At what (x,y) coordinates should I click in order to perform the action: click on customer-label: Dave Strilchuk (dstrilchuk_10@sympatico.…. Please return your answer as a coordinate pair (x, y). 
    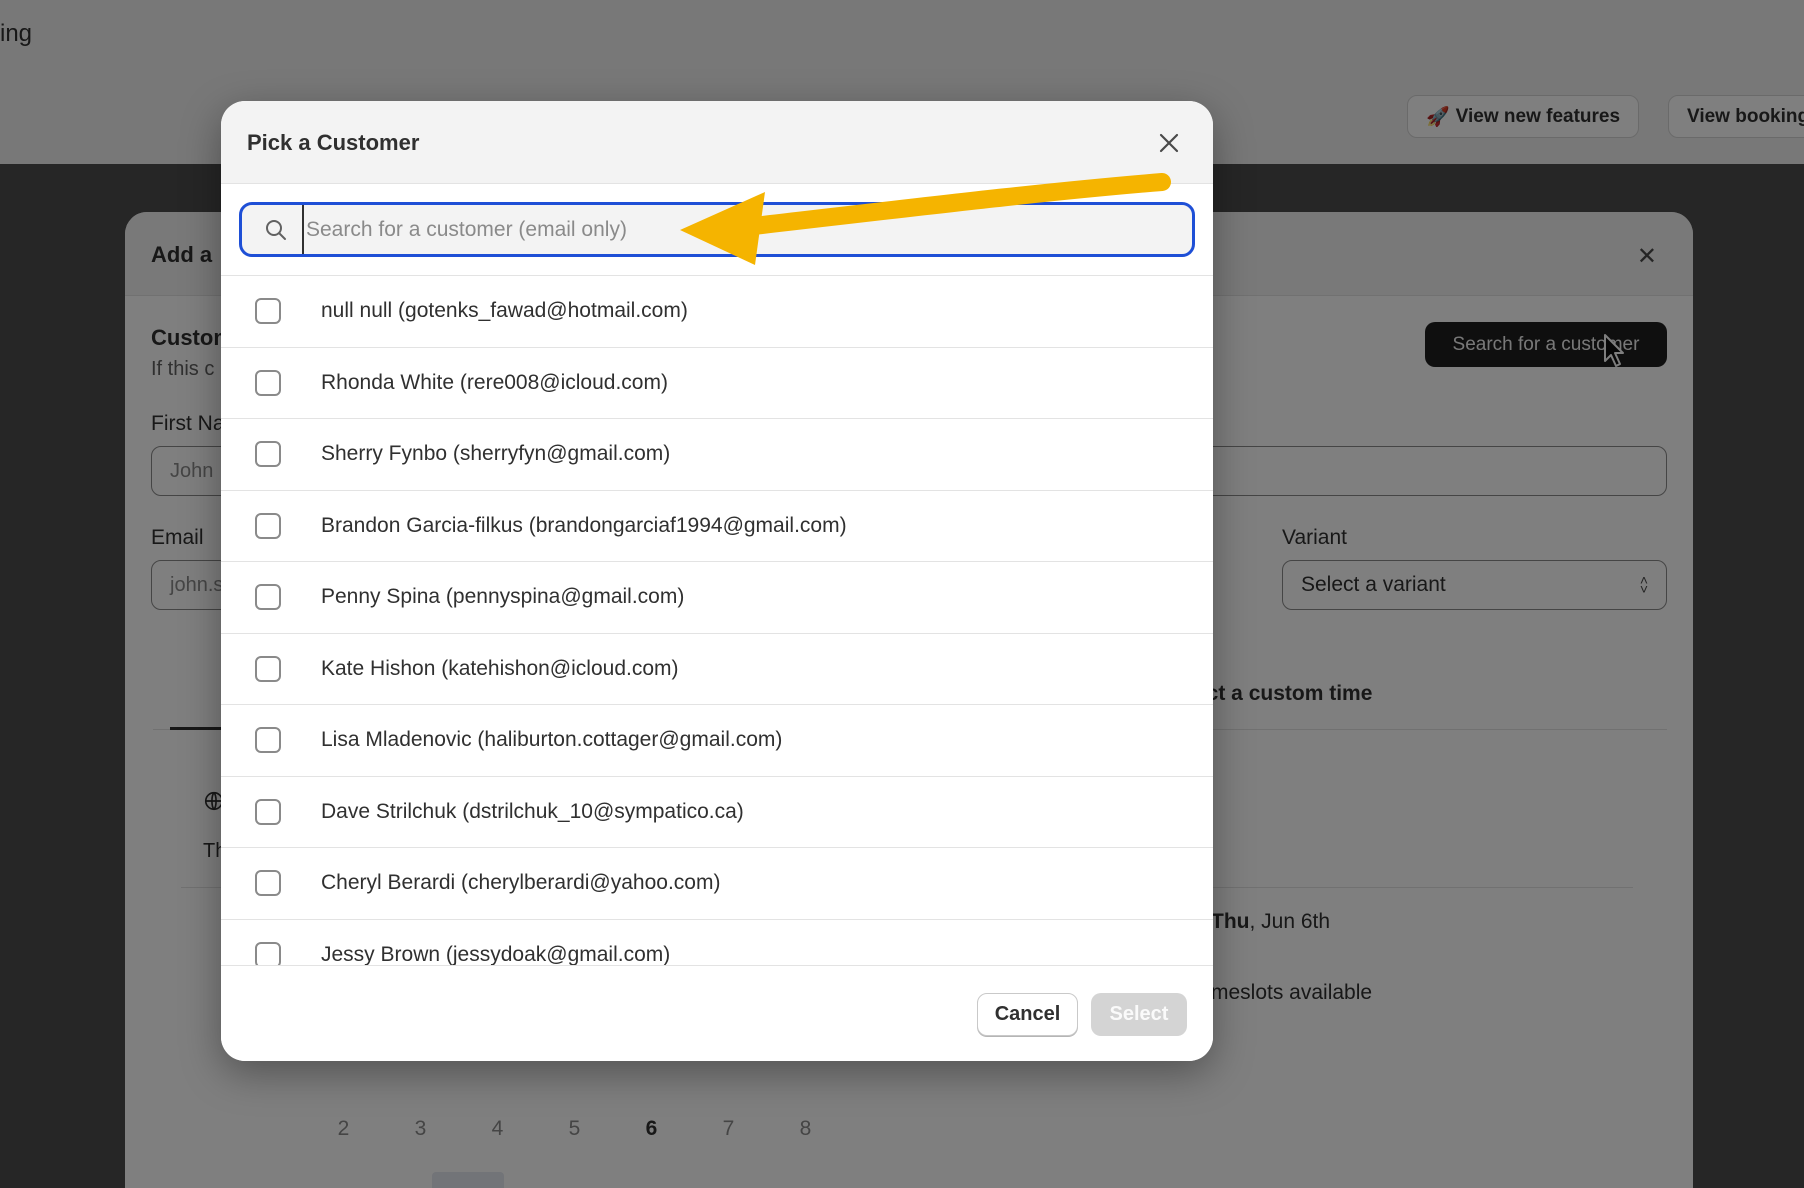
    Looking at the image, I should click on (532, 811).